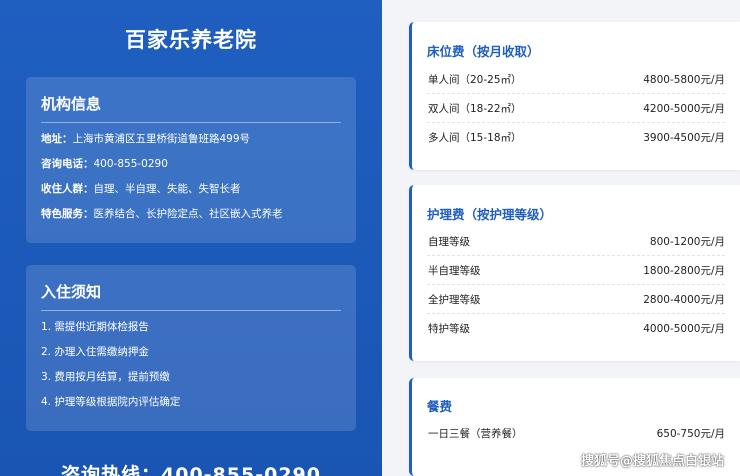 The height and width of the screenshot is (476, 740). What do you see at coordinates (440, 406) in the screenshot?
I see `meal-fee-title: 餐费` at bounding box center [440, 406].